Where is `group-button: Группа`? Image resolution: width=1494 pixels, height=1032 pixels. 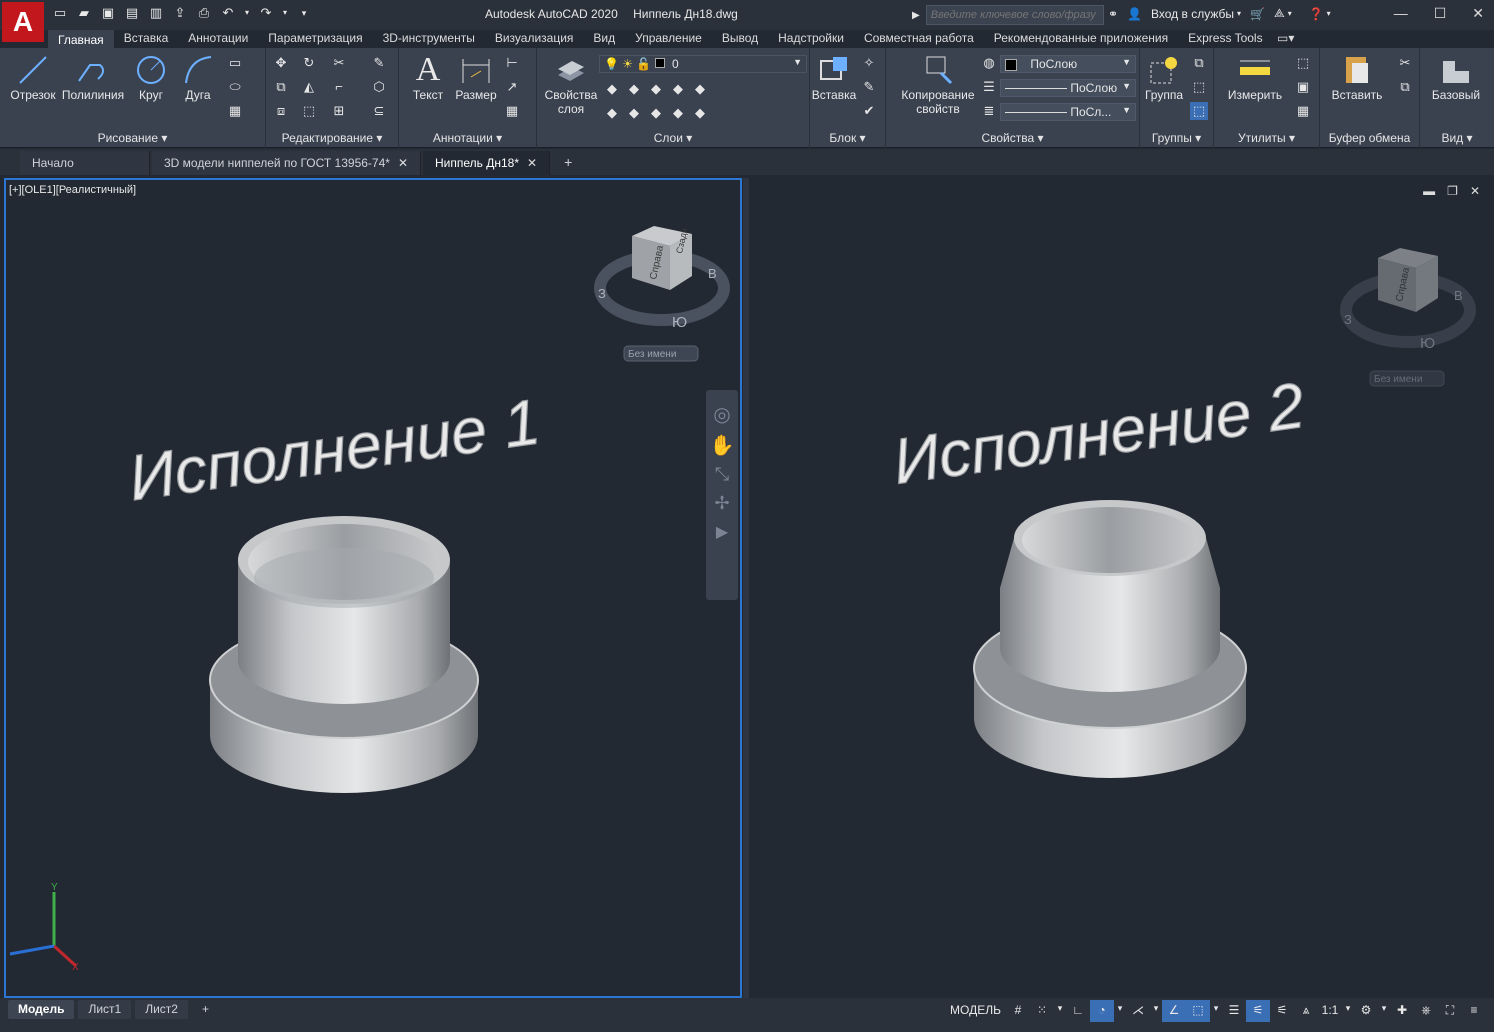 group-button: Группа is located at coordinates (1164, 77).